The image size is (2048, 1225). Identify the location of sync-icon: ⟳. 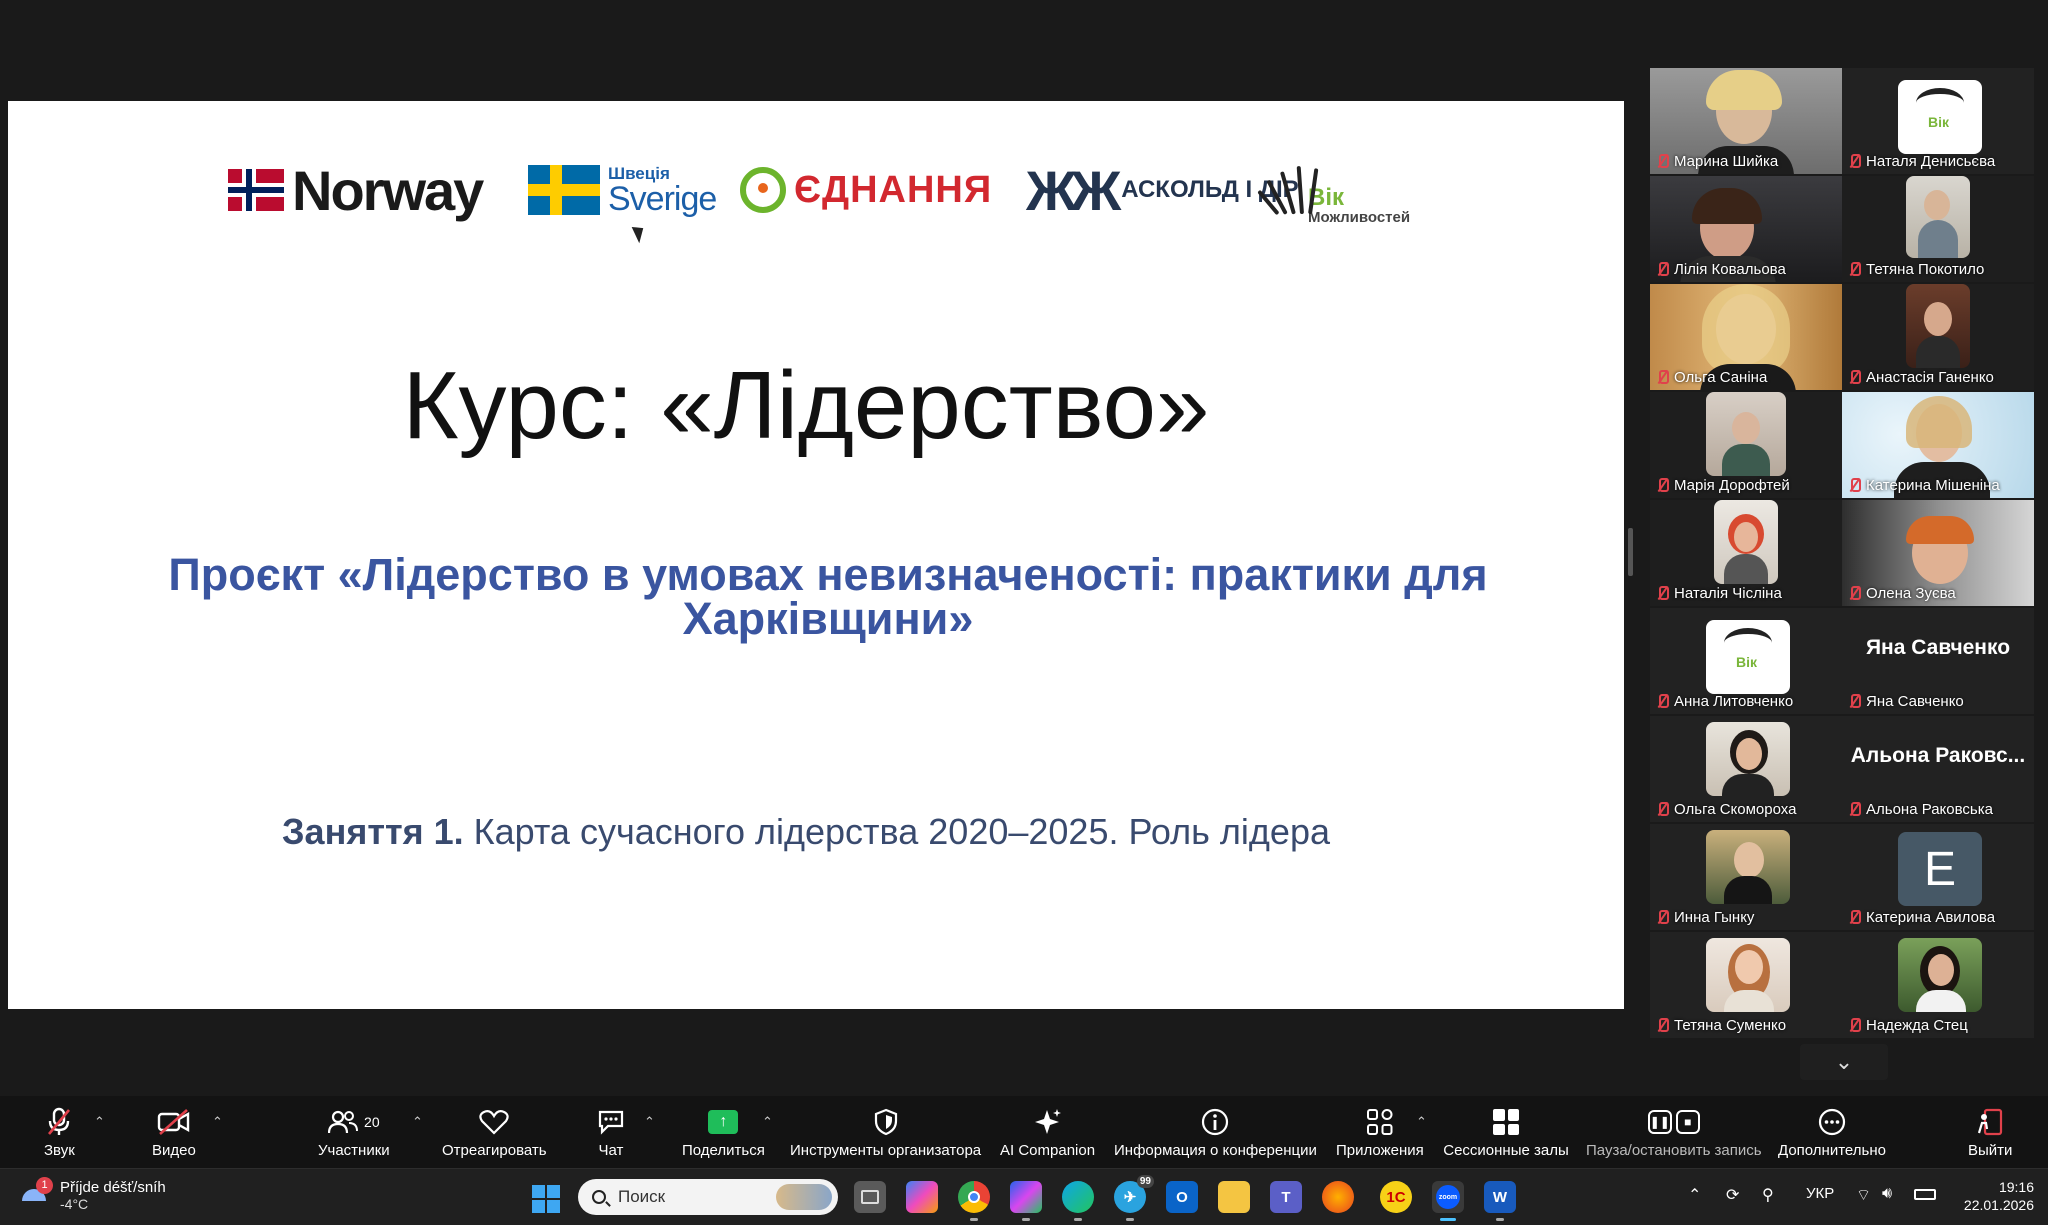
(1732, 1195).